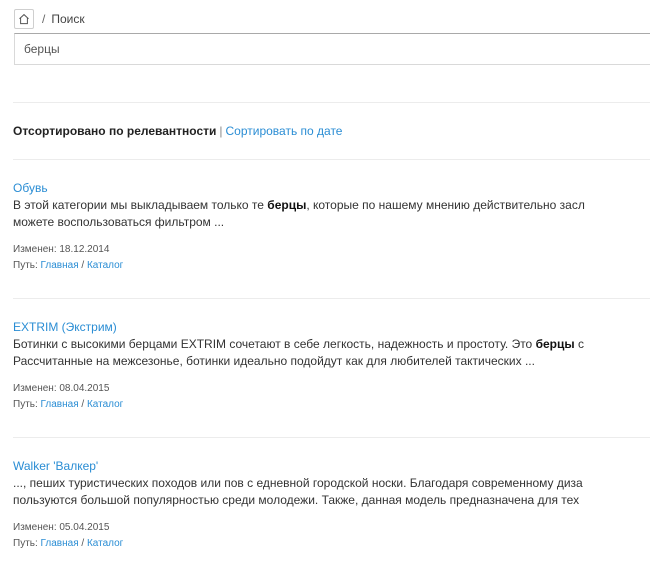 The image size is (650, 575). I want to click on result-changed-date: Изменен: 05.04.2015, so click(61, 527).